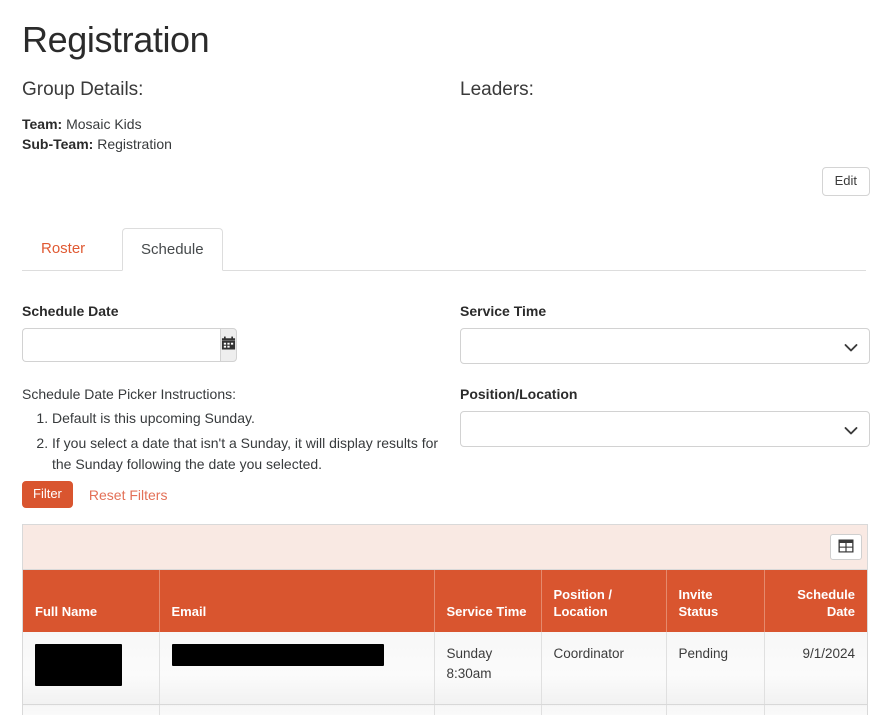  I want to click on position-location-select, so click(665, 429).